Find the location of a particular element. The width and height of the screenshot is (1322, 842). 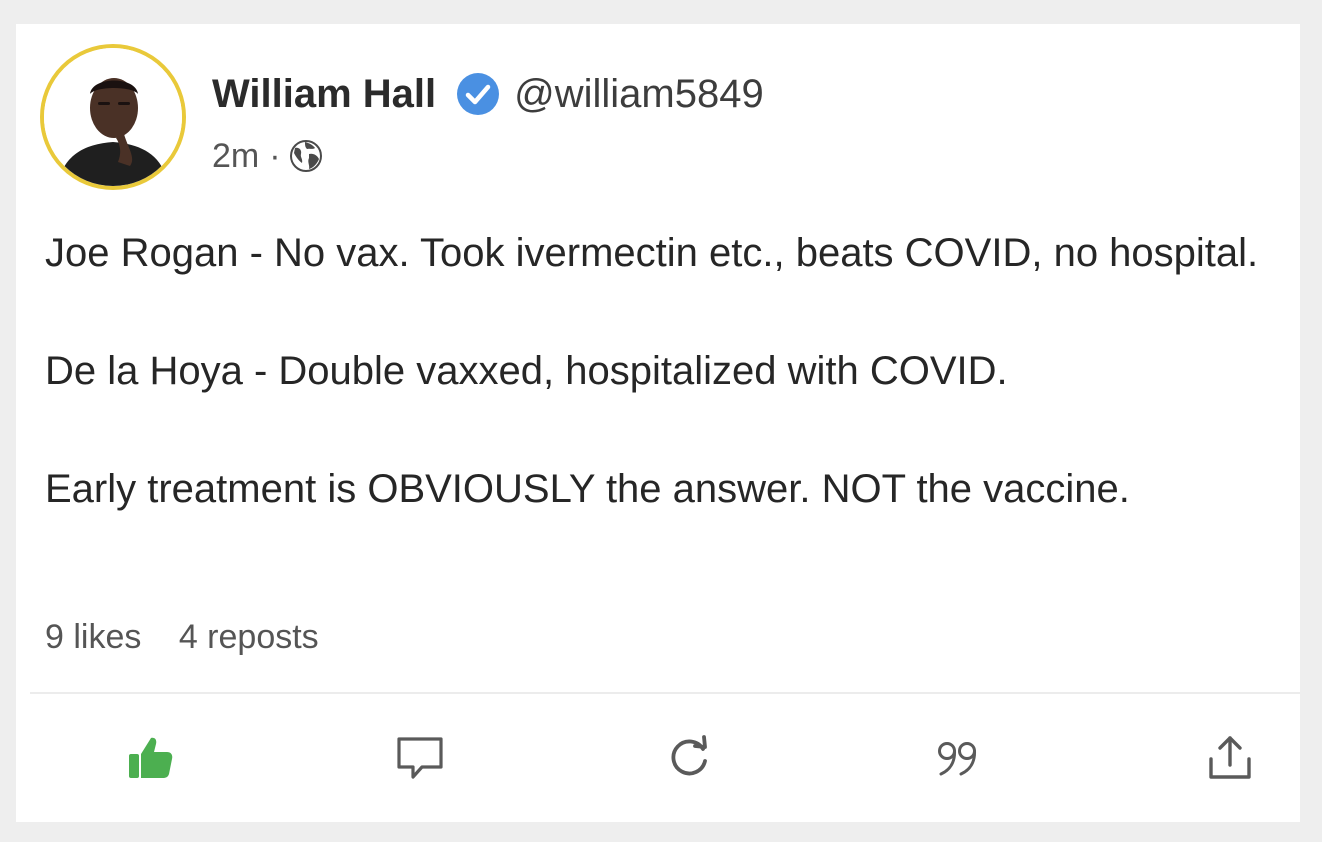

share-button is located at coordinates (1230, 758).